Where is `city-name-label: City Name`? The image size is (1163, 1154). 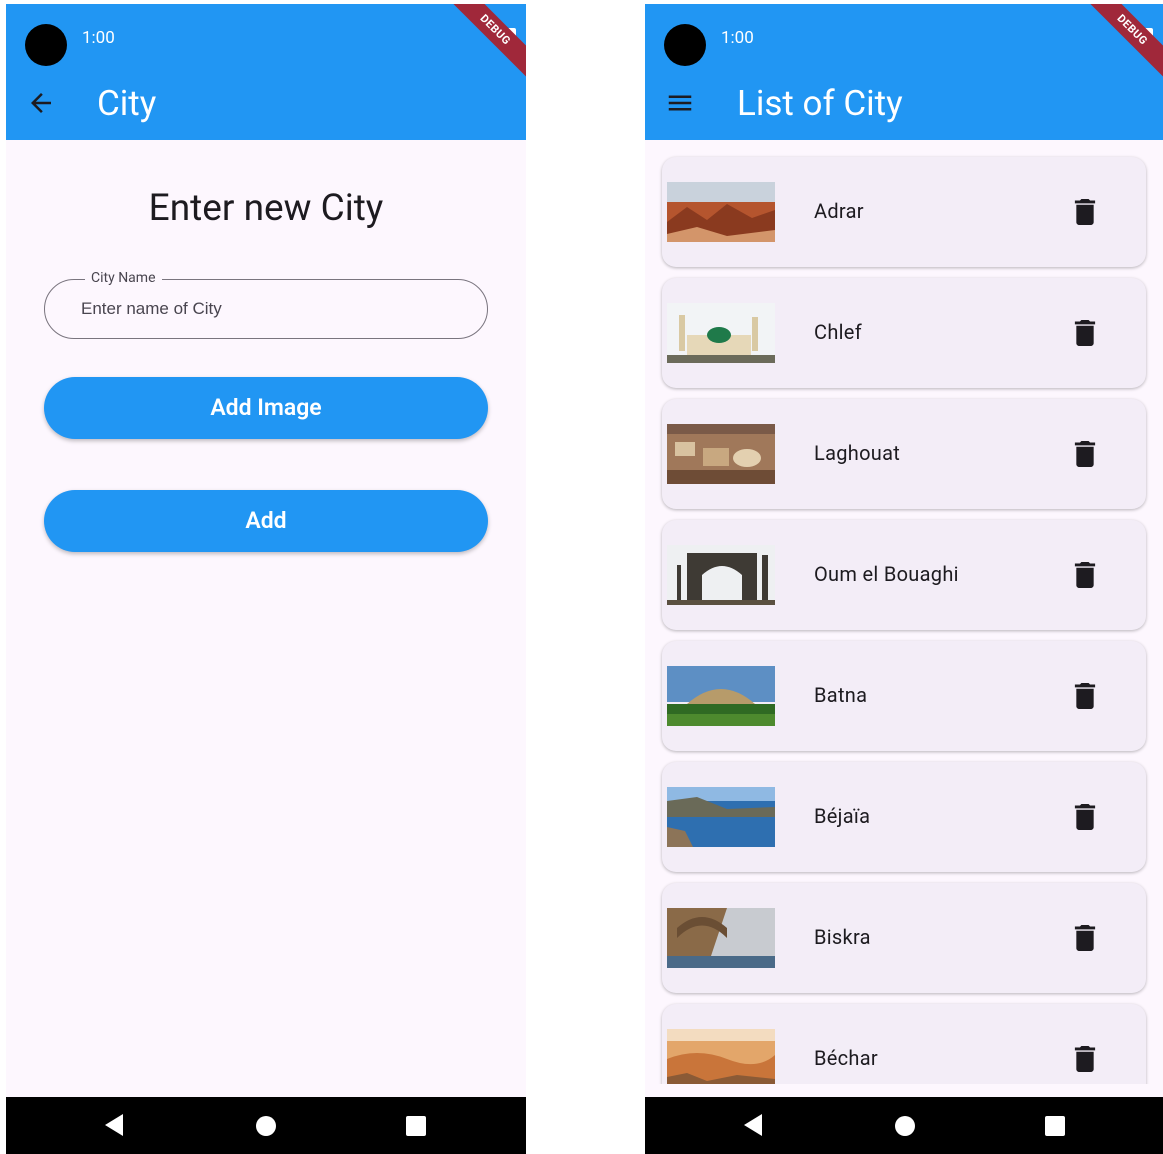 city-name-label: City Name is located at coordinates (123, 278).